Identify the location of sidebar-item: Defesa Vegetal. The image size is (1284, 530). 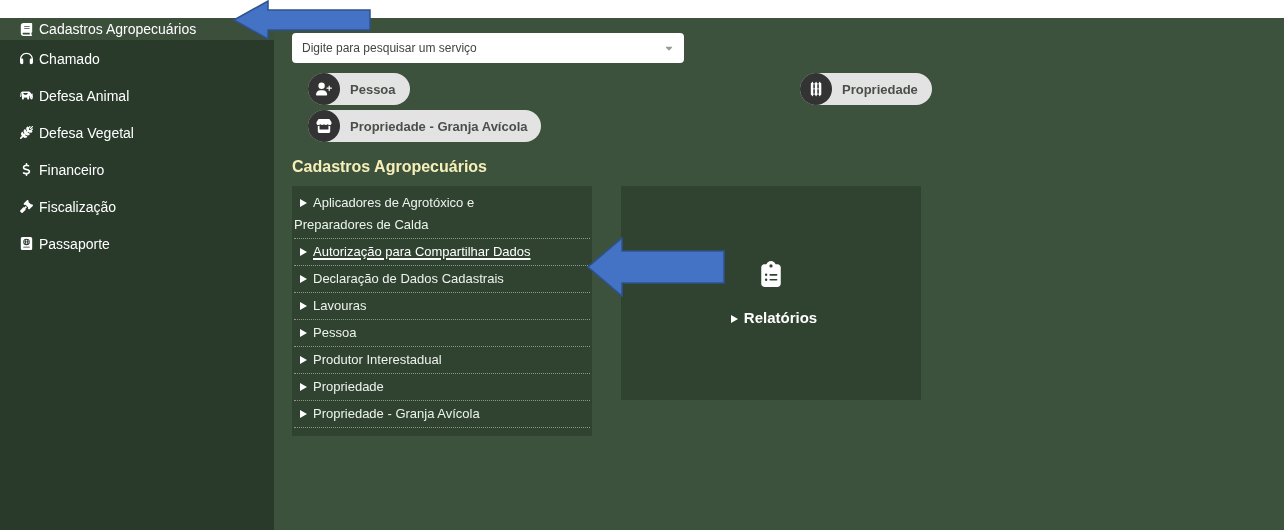
(137, 132).